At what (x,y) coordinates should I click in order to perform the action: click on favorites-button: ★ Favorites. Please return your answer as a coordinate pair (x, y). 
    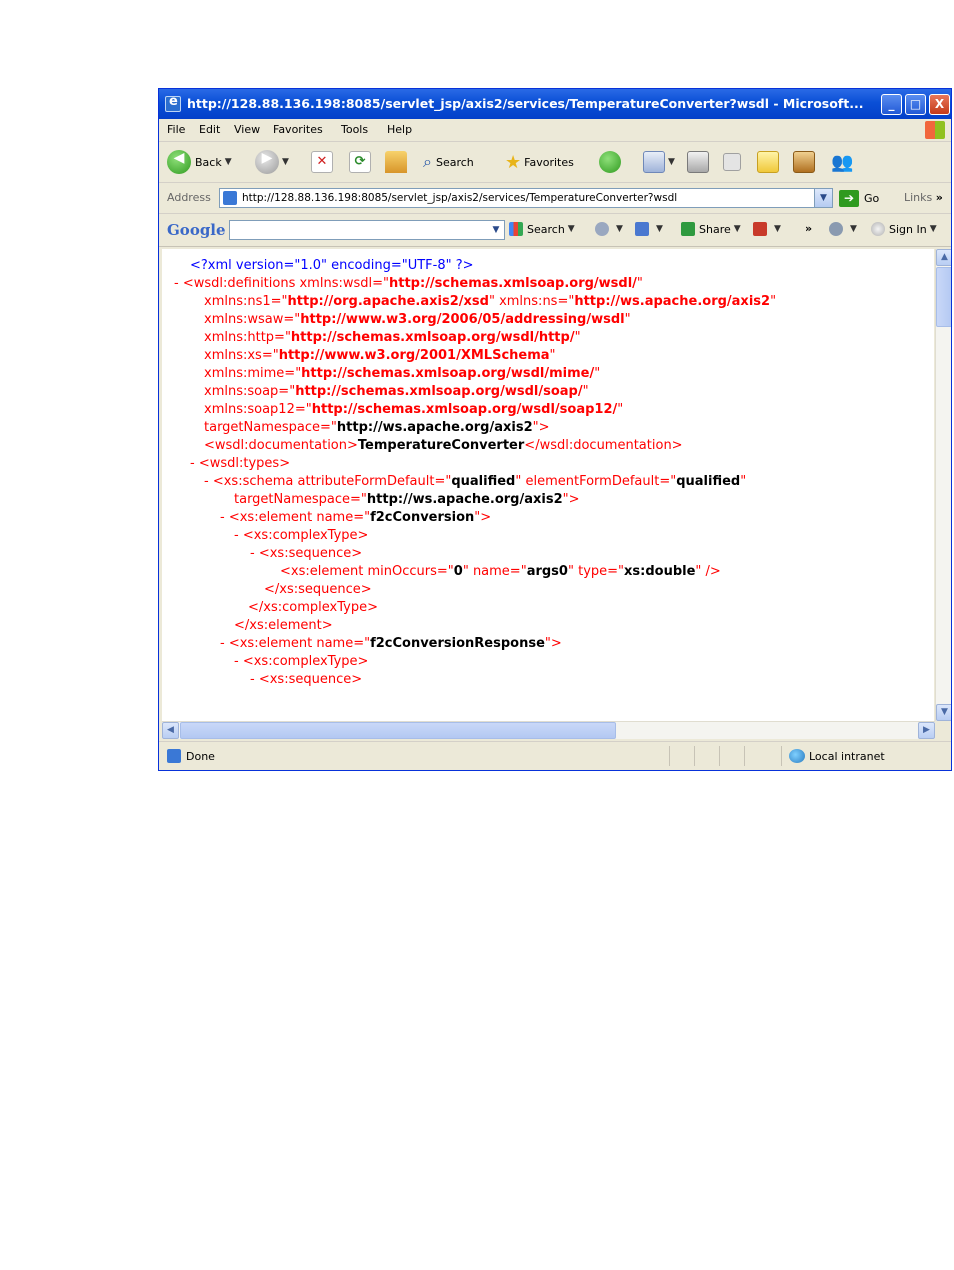
    Looking at the image, I should click on (539, 162).